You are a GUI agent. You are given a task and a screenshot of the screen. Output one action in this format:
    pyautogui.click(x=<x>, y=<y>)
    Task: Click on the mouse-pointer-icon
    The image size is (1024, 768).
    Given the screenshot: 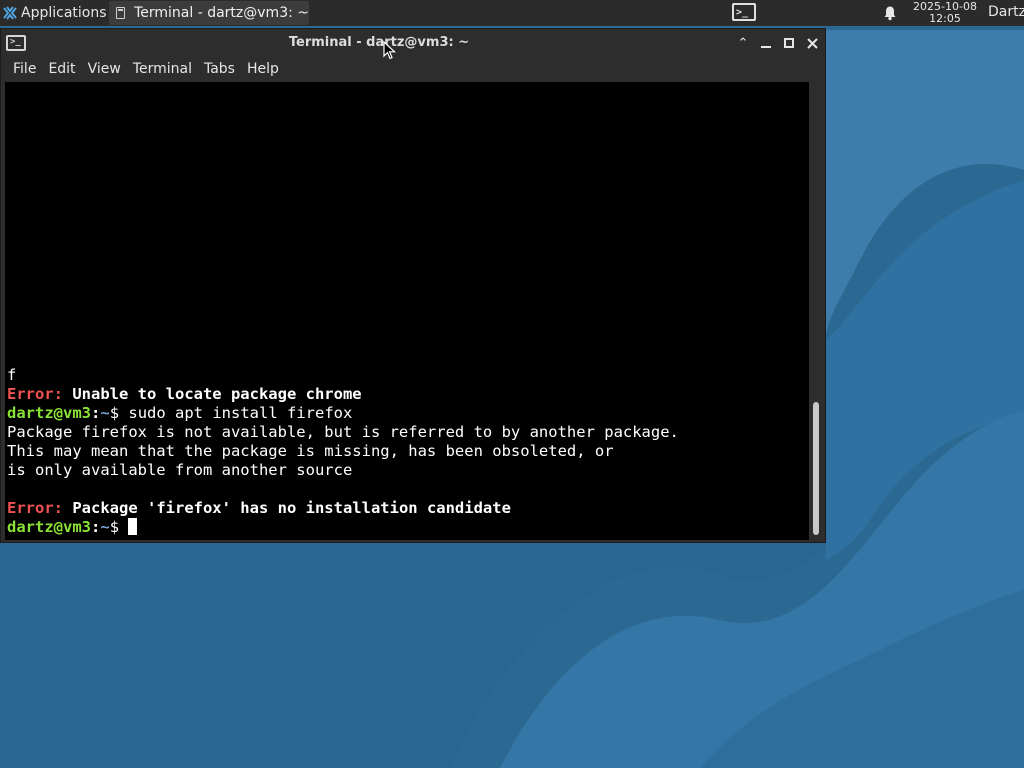 What is the action you would take?
    pyautogui.click(x=390, y=50)
    